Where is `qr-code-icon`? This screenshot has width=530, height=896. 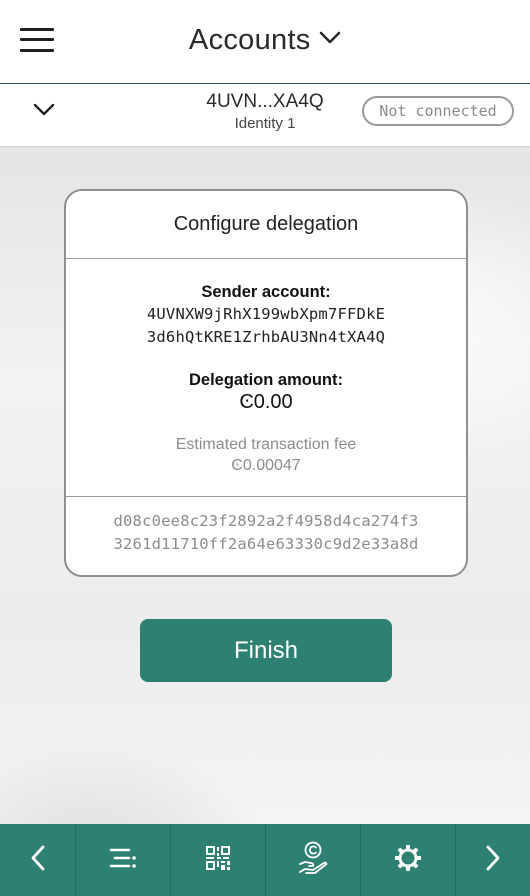 qr-code-icon is located at coordinates (218, 860).